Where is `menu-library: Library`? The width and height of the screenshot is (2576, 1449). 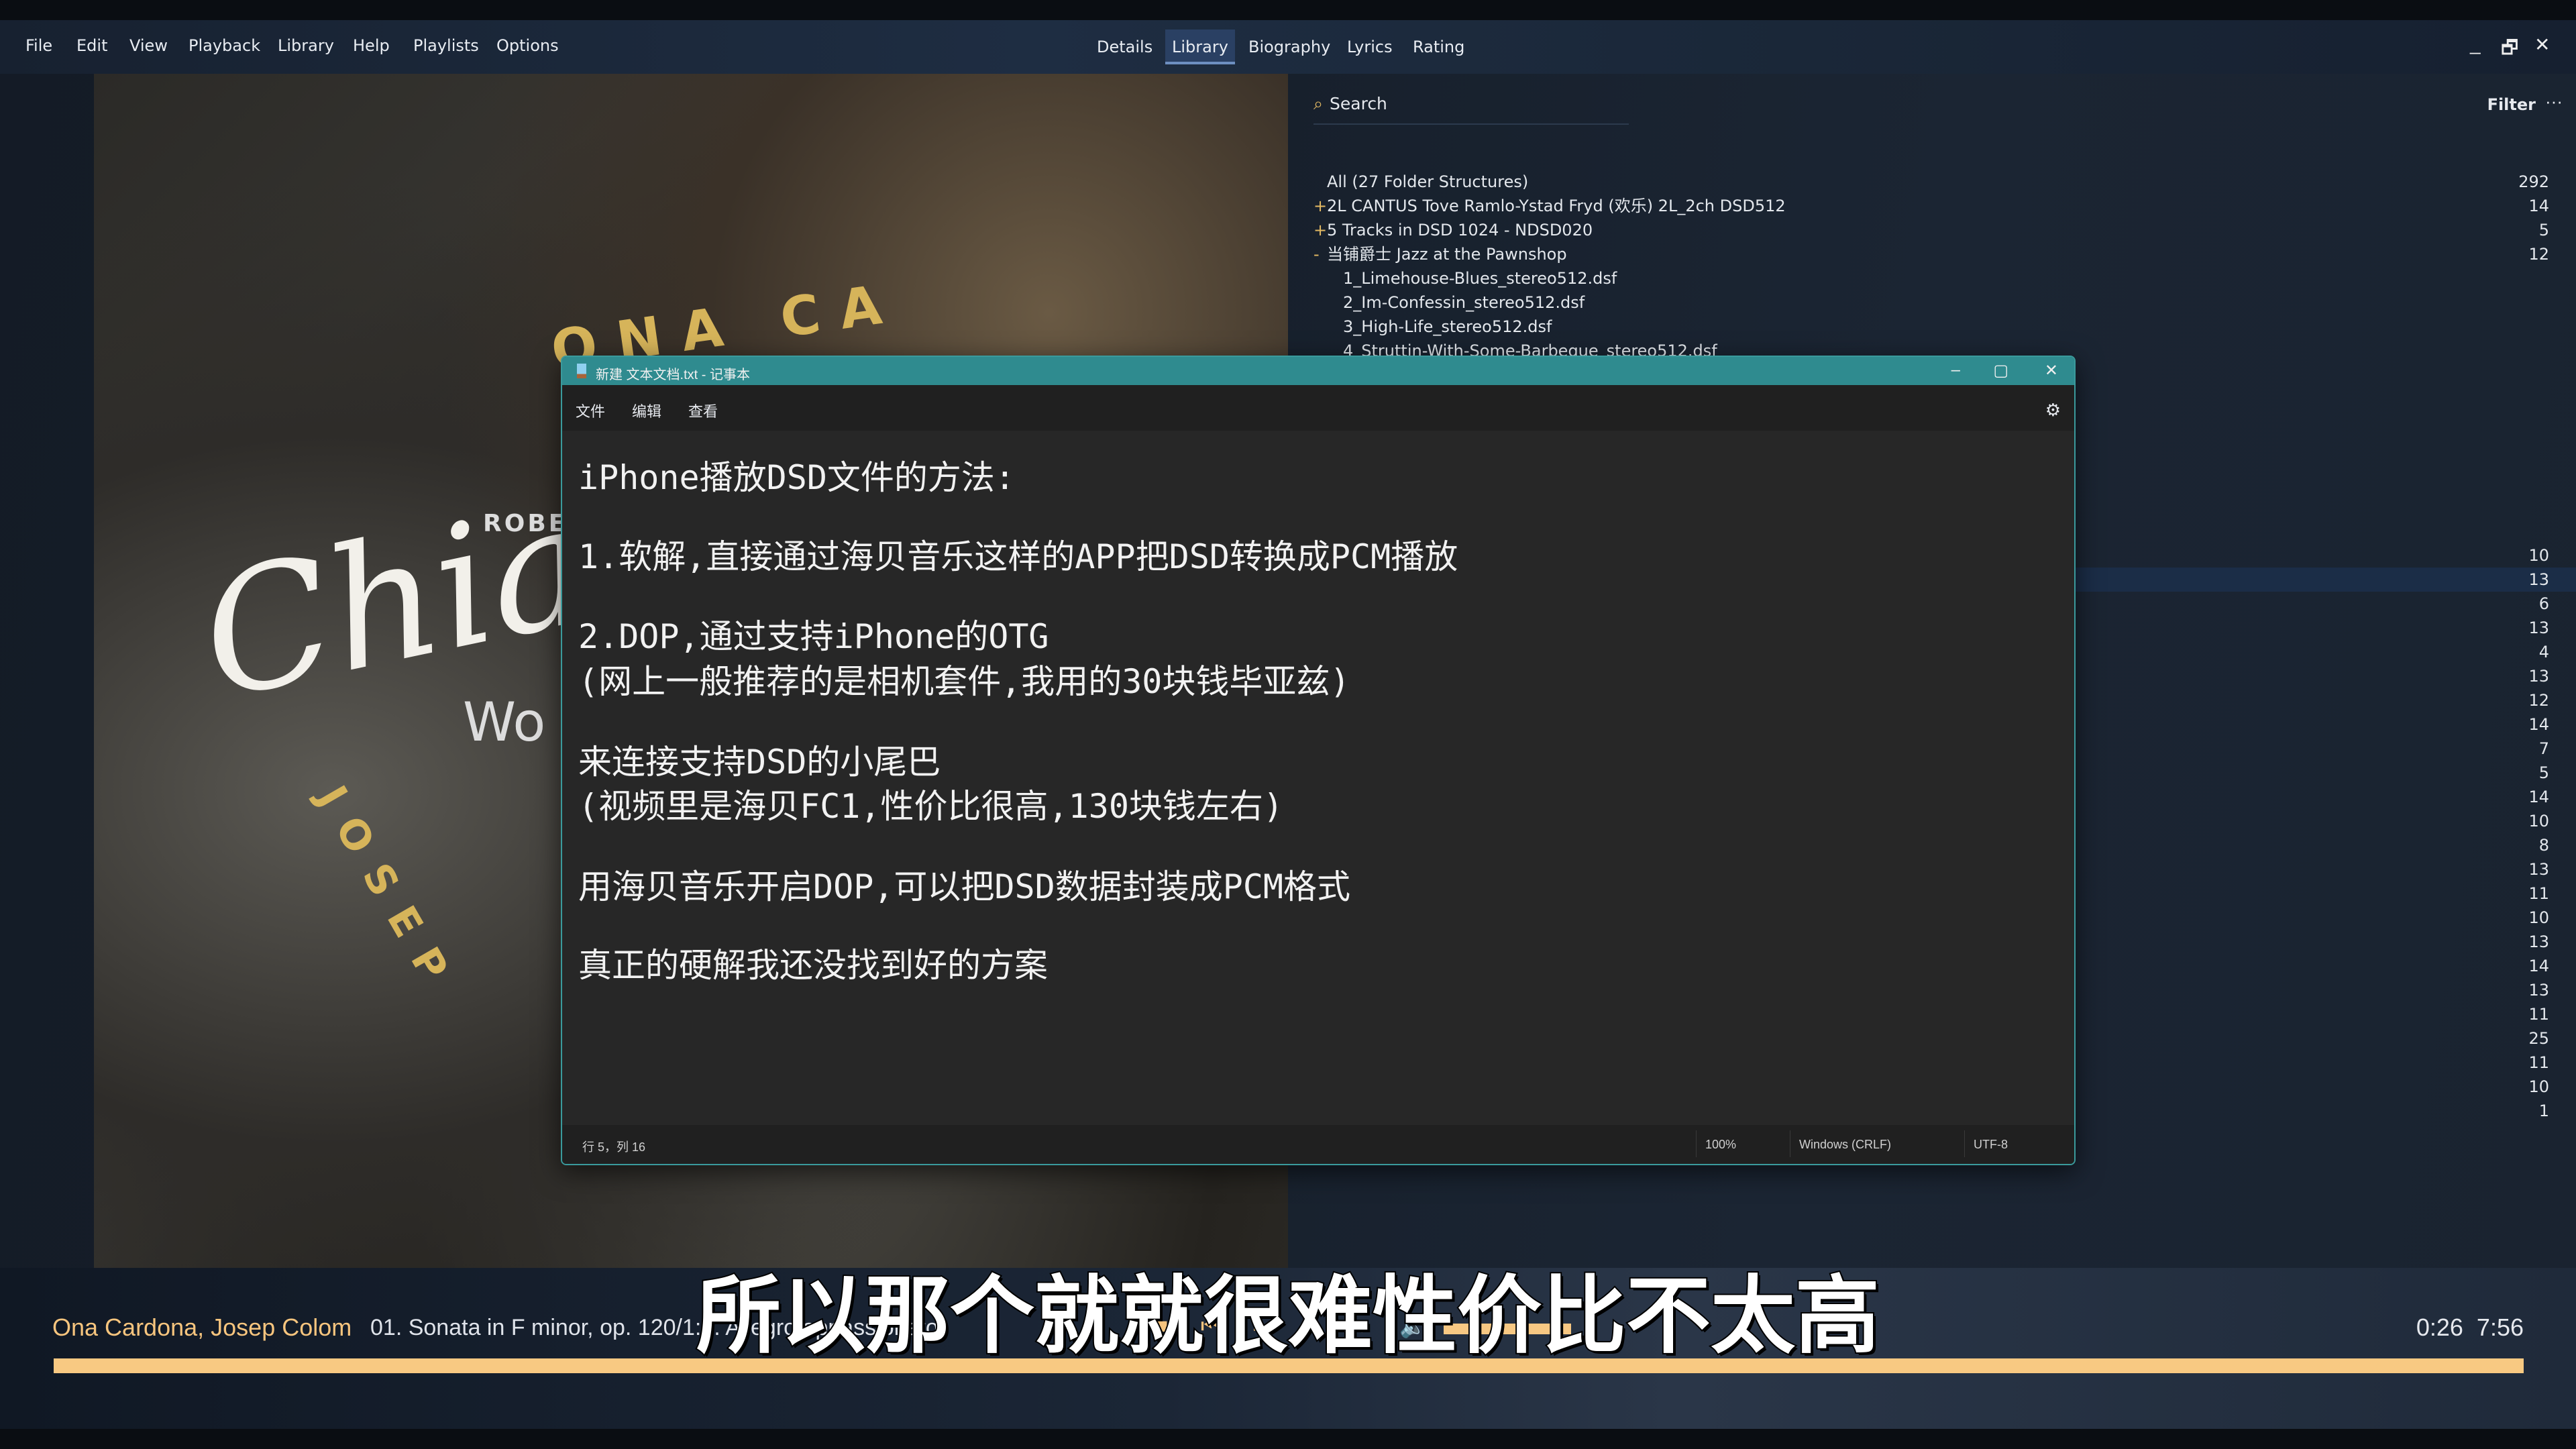 menu-library: Library is located at coordinates (306, 45).